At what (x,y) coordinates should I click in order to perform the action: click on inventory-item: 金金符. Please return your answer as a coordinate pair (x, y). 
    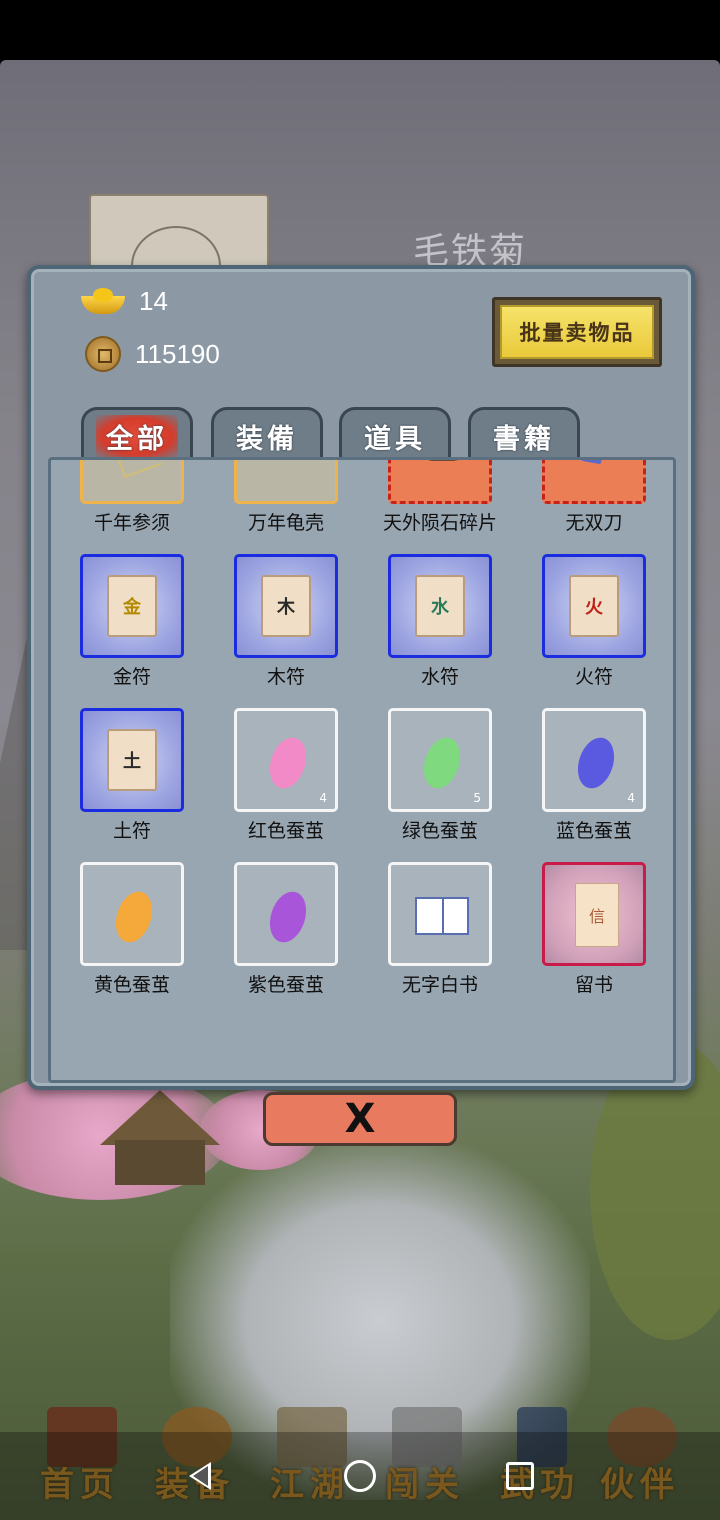
    Looking at the image, I should click on (132, 621).